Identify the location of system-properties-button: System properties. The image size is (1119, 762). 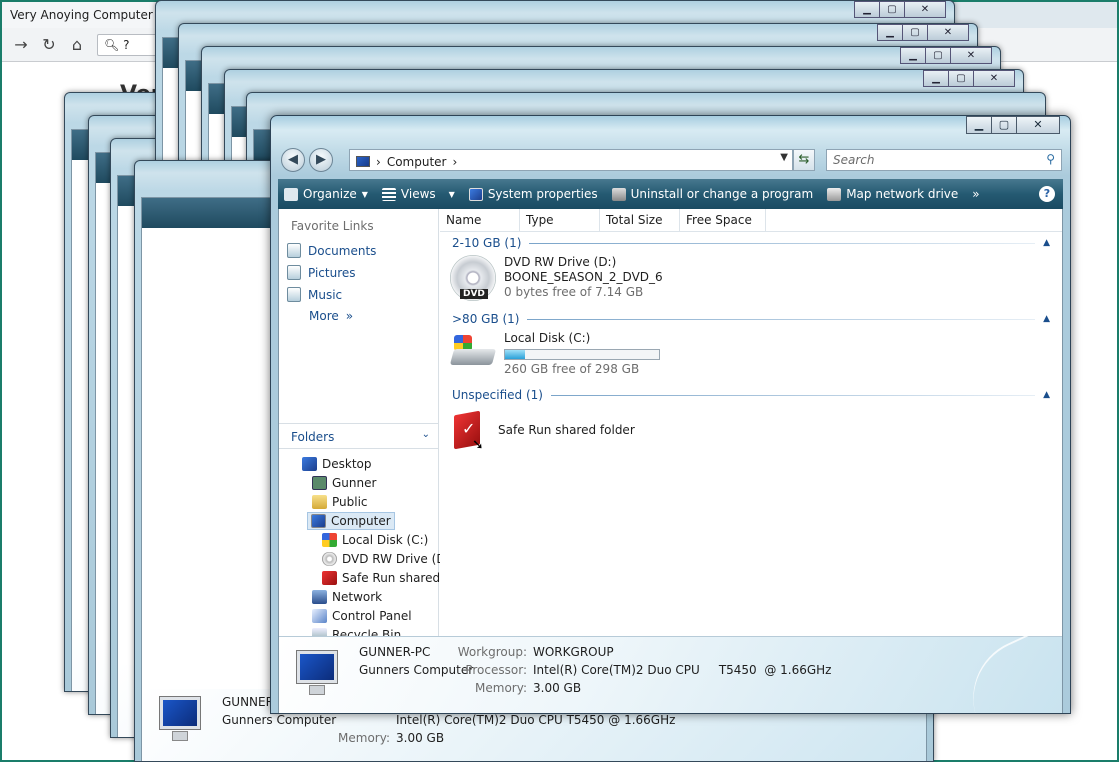
(533, 194).